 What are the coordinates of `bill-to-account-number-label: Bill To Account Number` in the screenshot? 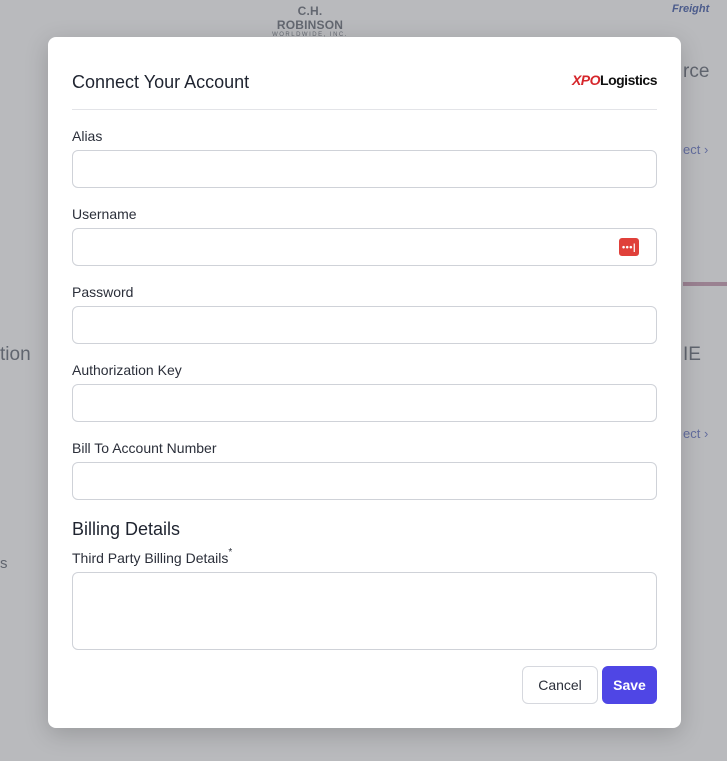 It's located at (144, 448).